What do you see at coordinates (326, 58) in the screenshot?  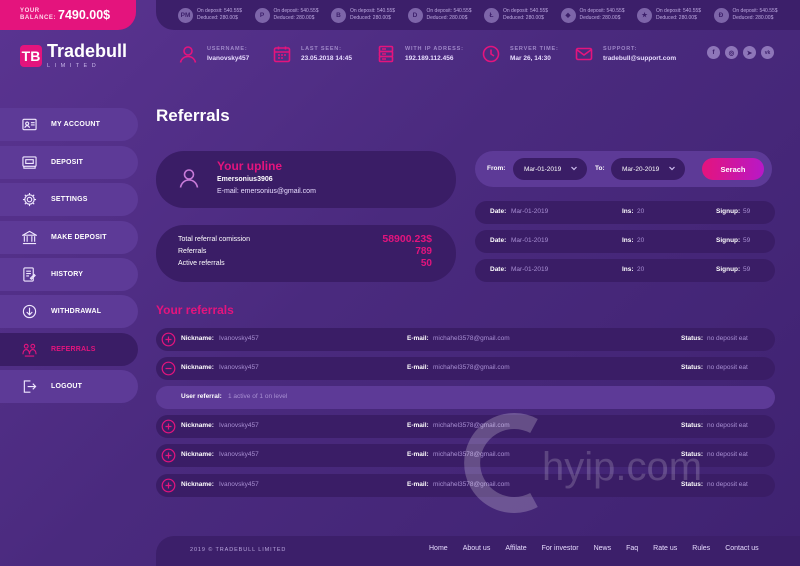 I see `last-seen-value: 23.05.2018 14:45` at bounding box center [326, 58].